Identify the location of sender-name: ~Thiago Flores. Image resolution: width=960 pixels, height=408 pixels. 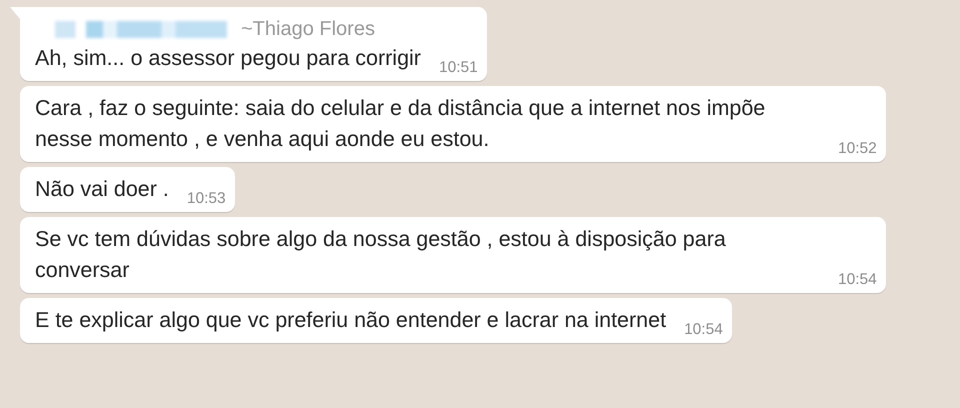
(308, 29).